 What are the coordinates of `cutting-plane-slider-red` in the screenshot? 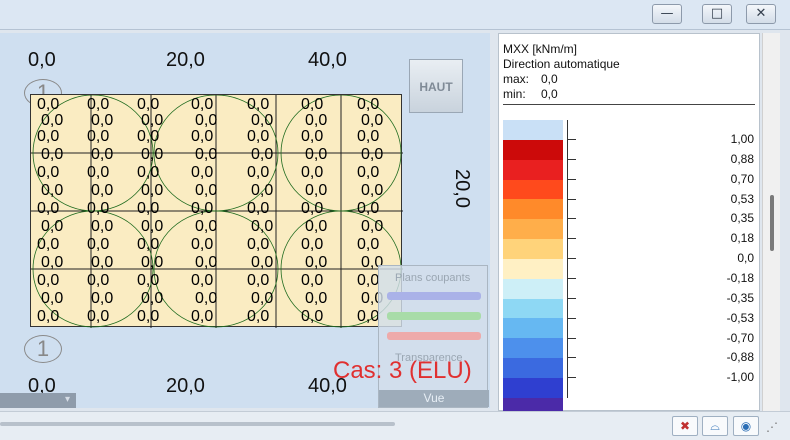 It's located at (434, 336).